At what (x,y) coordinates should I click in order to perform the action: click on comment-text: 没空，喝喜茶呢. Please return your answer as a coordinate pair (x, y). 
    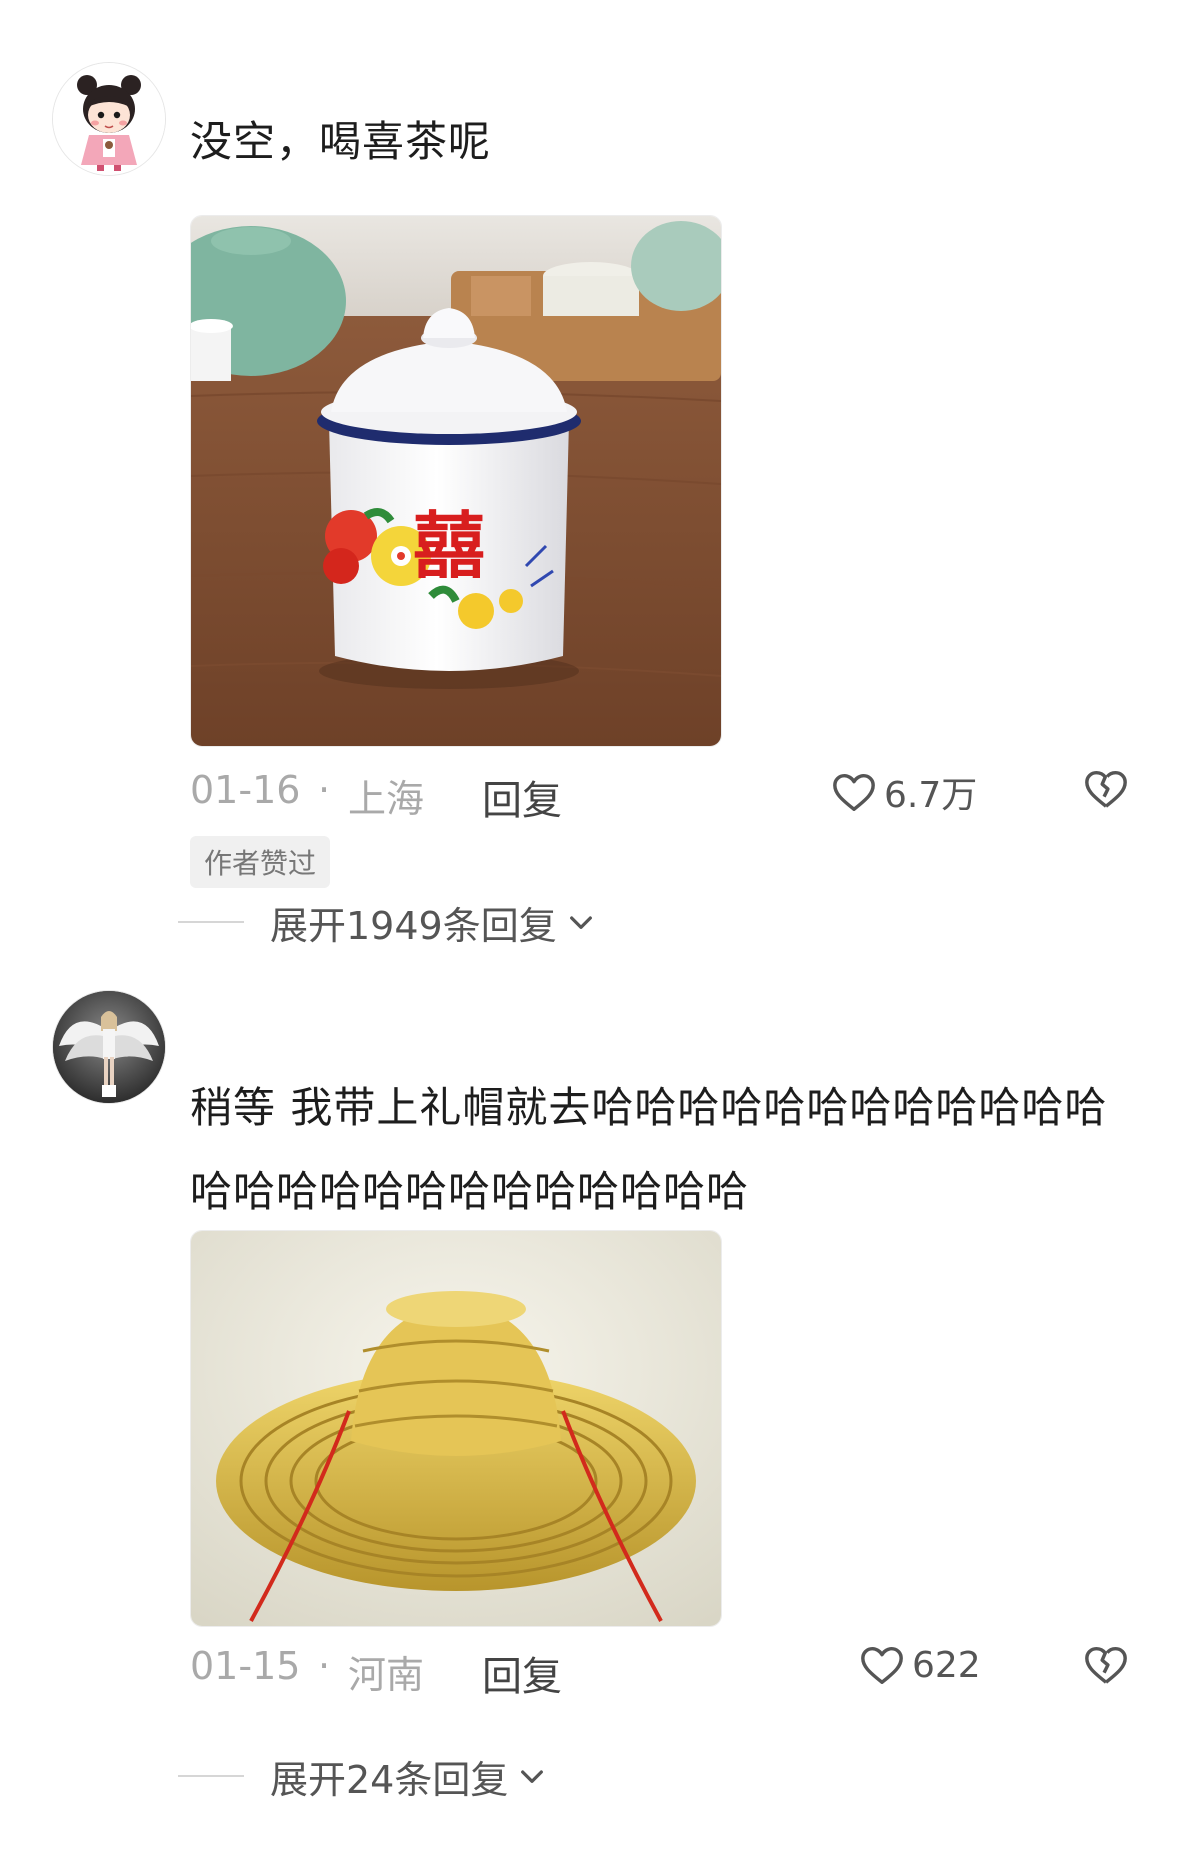
    Looking at the image, I should click on (341, 141).